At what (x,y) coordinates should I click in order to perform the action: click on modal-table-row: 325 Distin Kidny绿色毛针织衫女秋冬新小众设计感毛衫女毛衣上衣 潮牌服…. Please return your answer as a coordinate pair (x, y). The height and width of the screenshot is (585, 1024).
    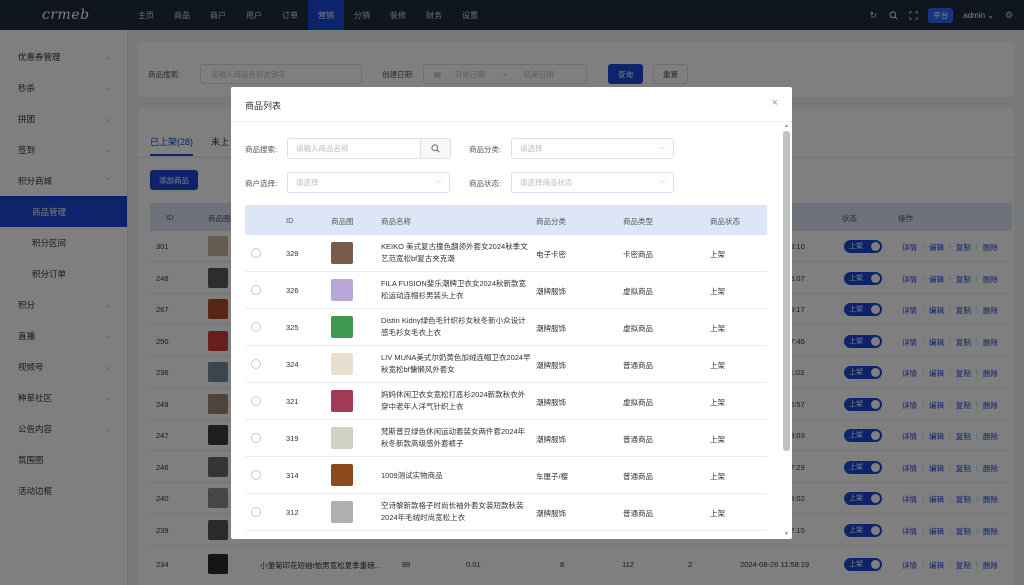
    Looking at the image, I should click on (506, 327).